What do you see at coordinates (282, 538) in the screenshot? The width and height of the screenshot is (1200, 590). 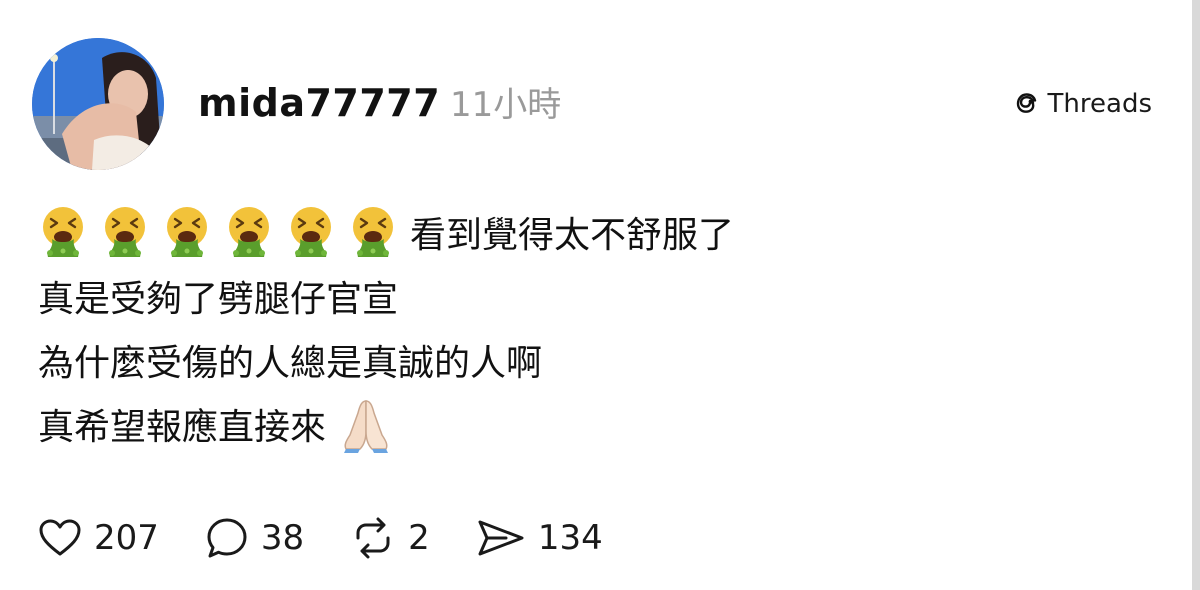 I see `comment-count: 38` at bounding box center [282, 538].